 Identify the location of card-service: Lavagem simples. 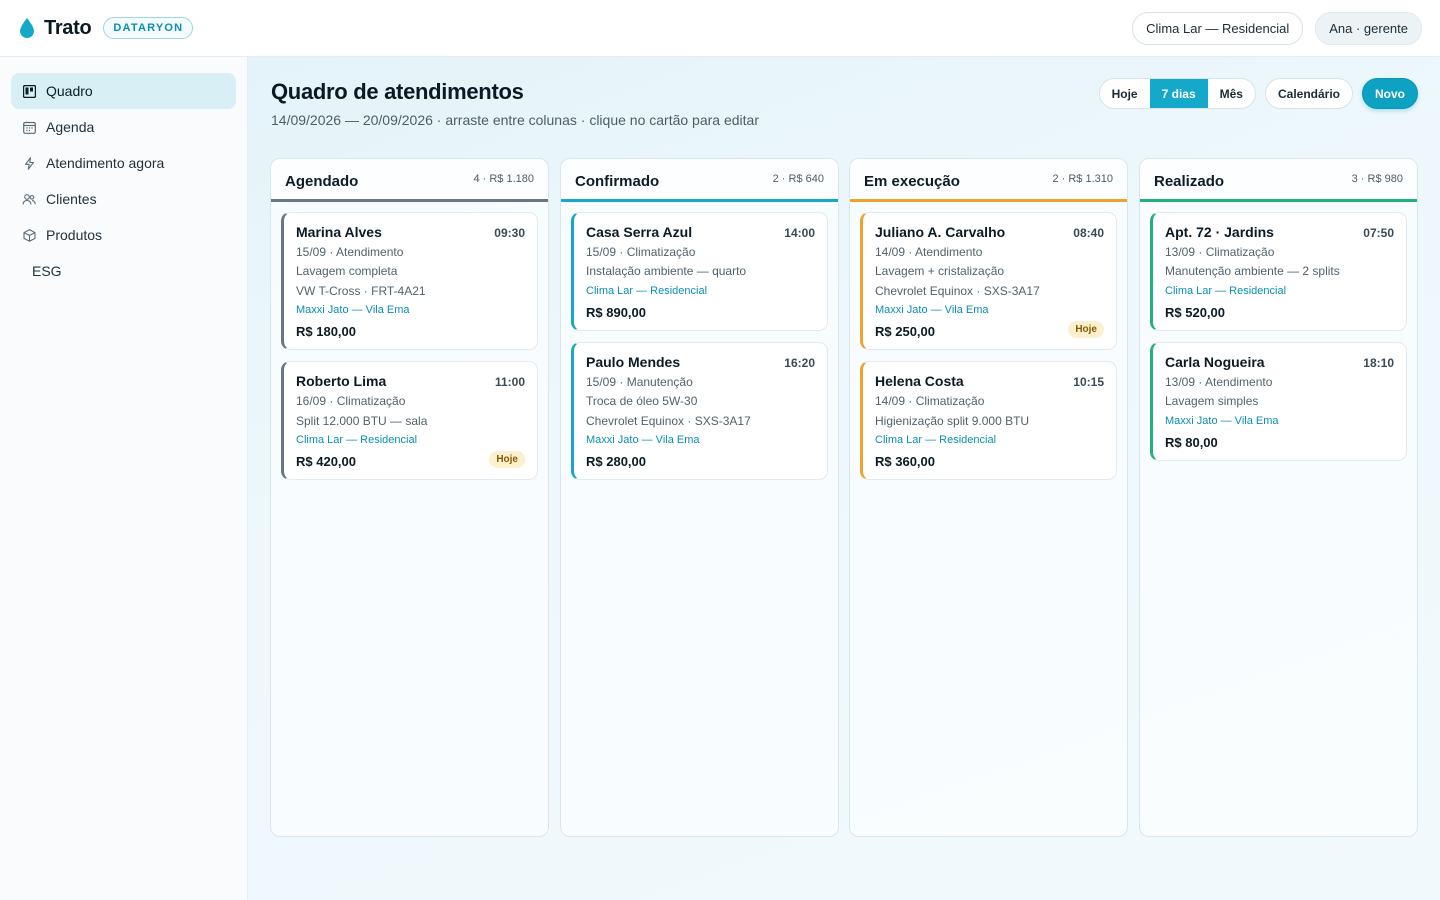
(1212, 401).